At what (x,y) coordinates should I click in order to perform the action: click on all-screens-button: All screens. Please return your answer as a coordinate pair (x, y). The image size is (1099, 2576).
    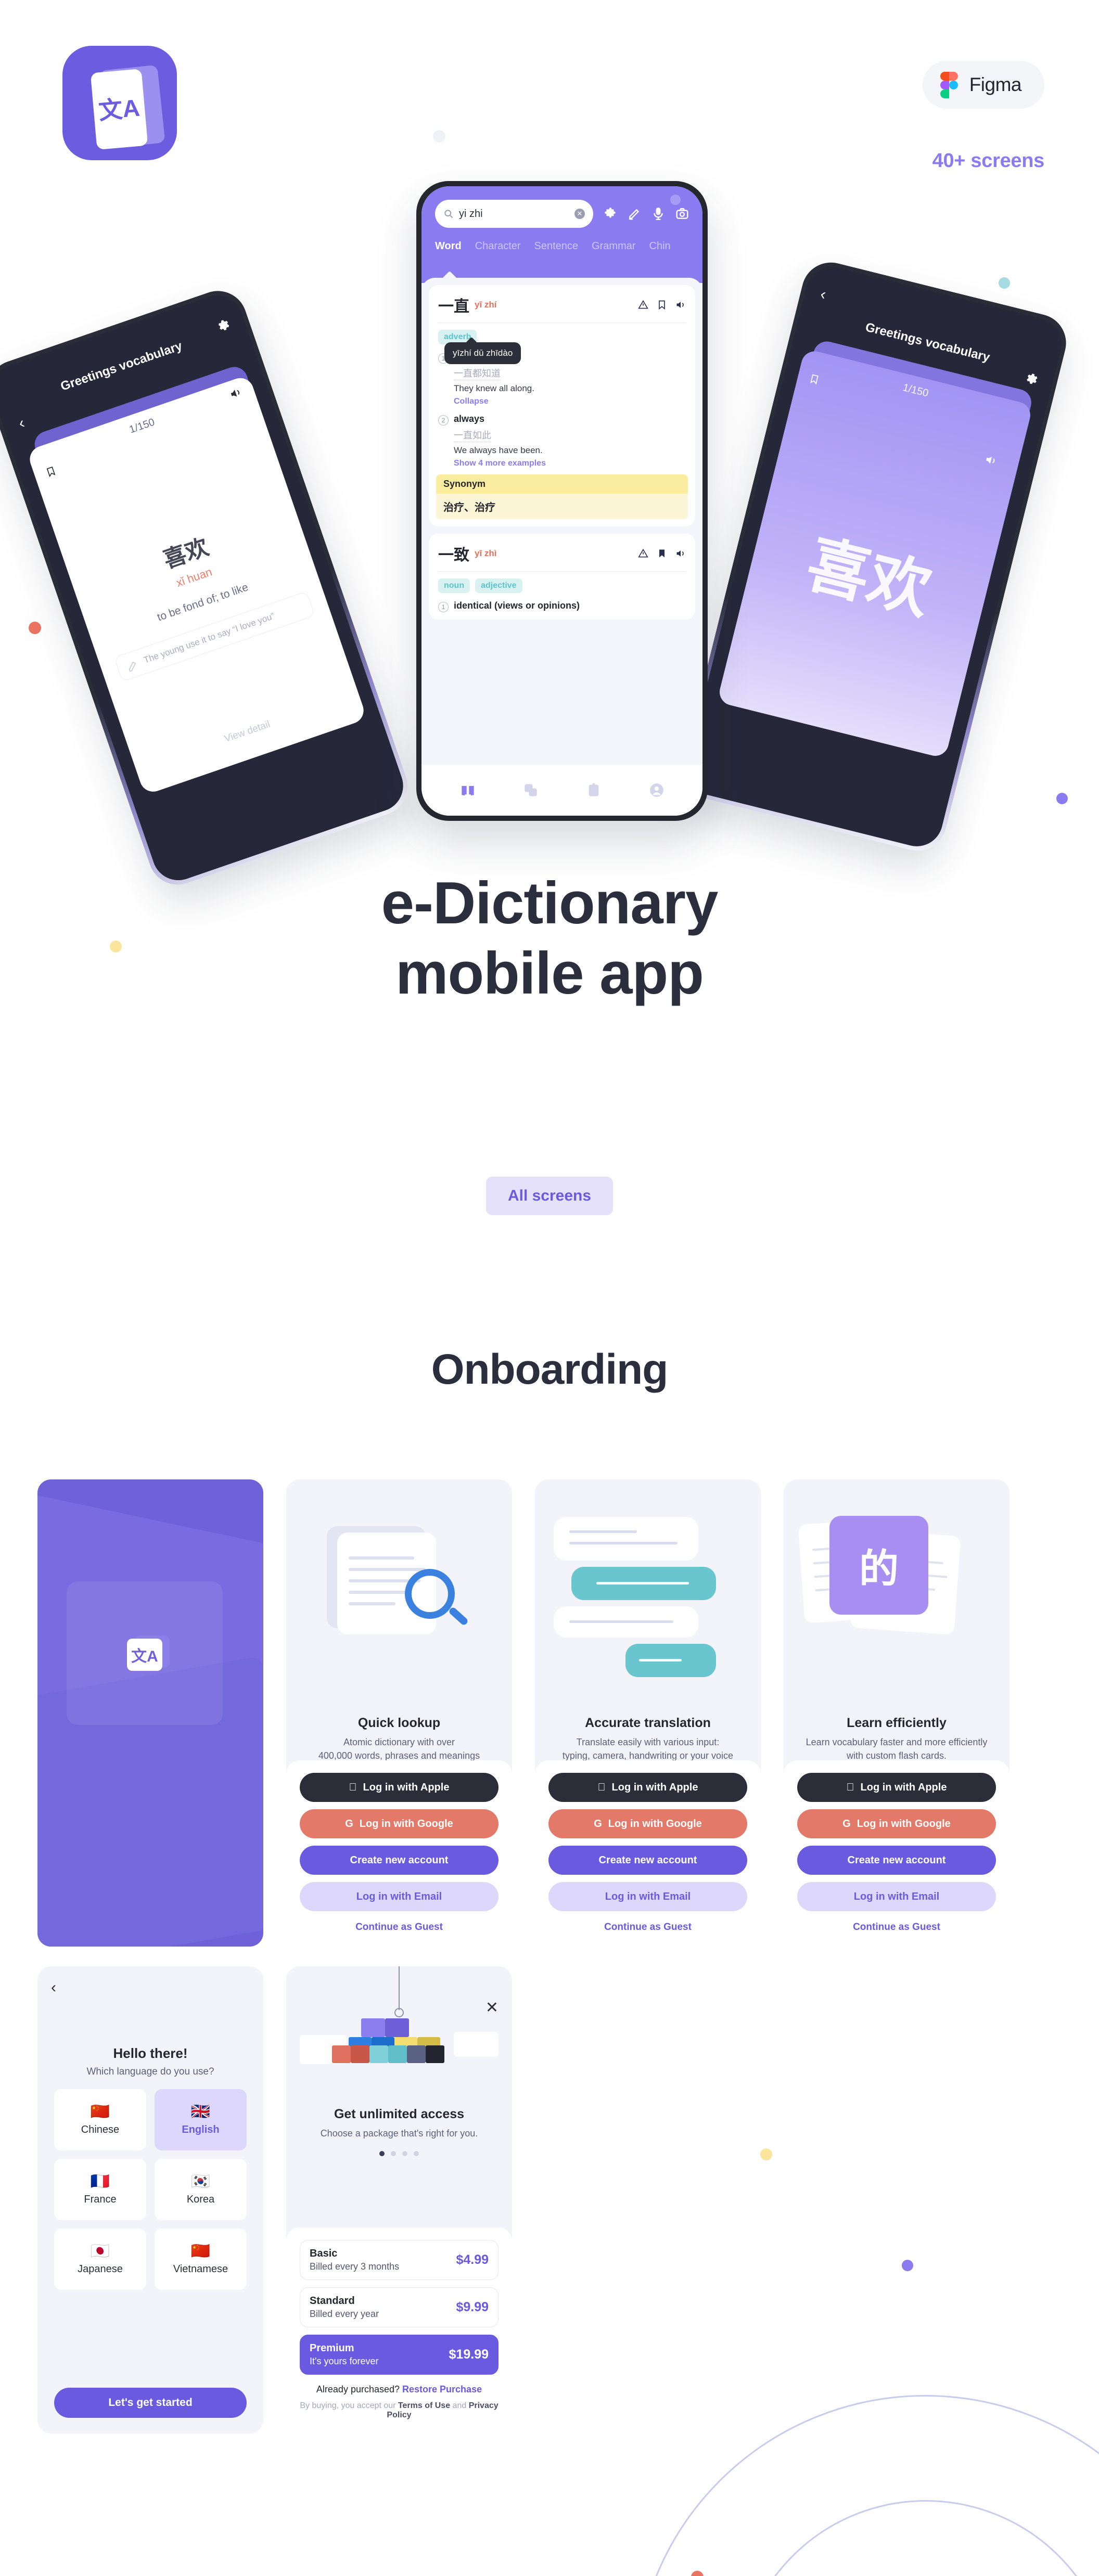
    Looking at the image, I should click on (549, 1196).